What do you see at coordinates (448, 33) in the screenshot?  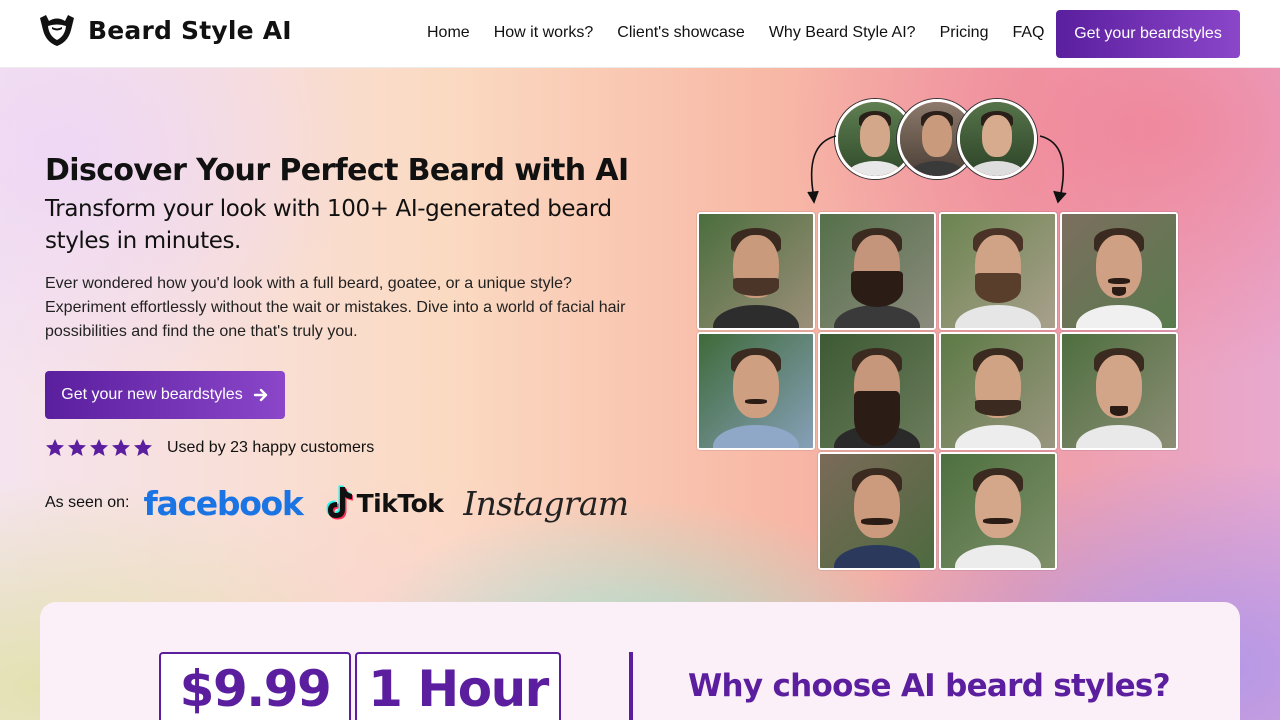 I see `nav-home: Home` at bounding box center [448, 33].